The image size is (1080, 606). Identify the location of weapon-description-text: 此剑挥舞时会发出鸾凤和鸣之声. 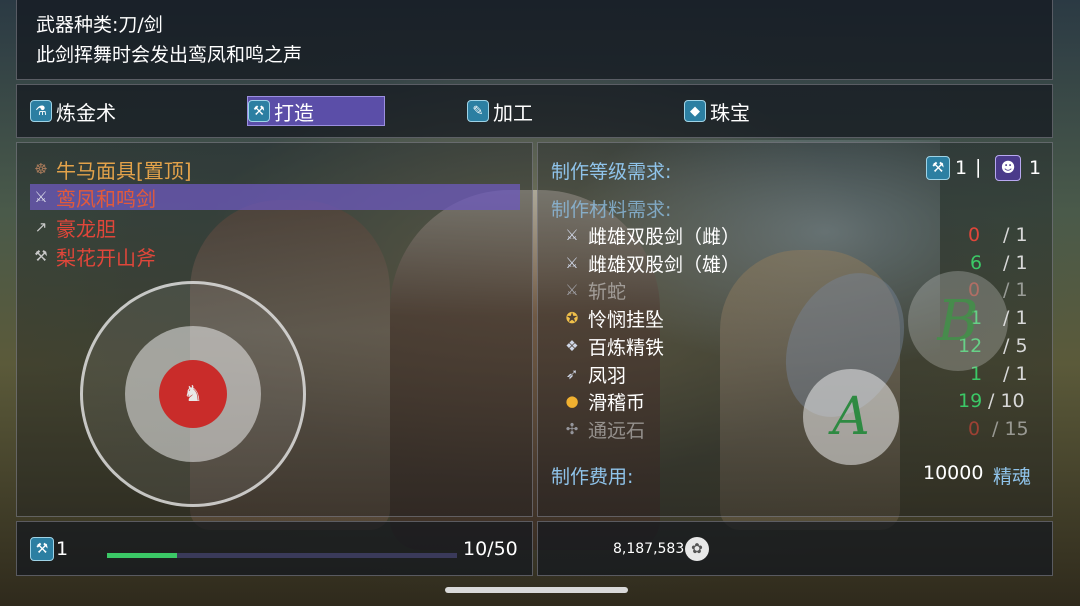
(169, 55).